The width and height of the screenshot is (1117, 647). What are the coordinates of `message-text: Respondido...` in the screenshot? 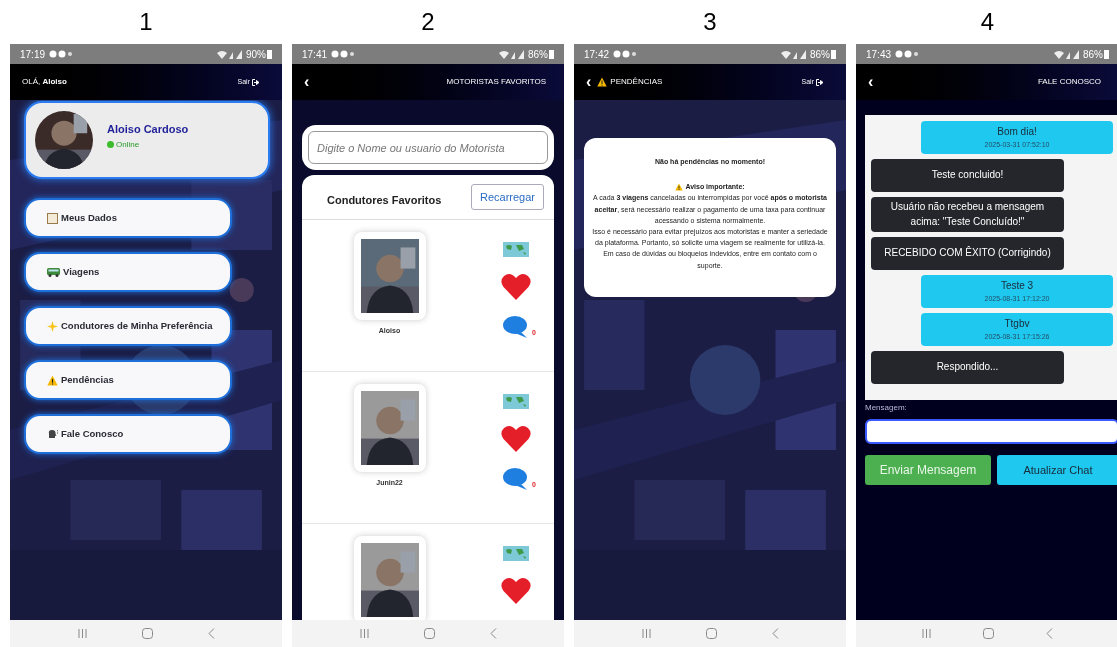 It's located at (967, 367).